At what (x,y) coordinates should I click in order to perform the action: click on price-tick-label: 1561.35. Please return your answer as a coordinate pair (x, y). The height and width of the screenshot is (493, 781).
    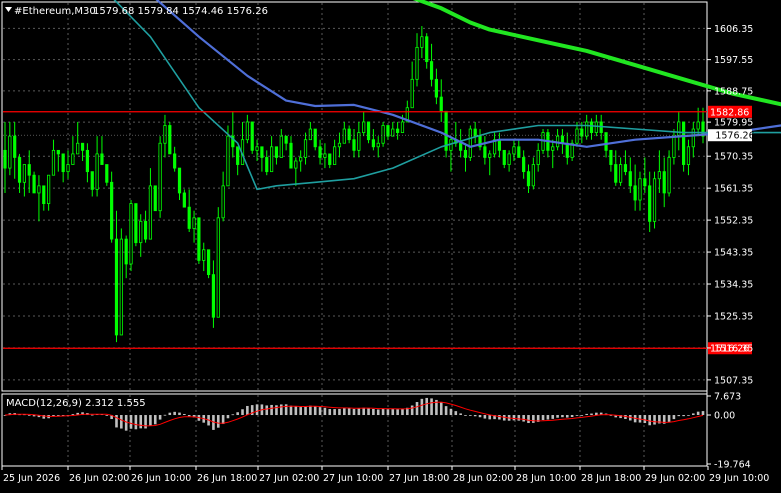
    Looking at the image, I should click on (733, 189).